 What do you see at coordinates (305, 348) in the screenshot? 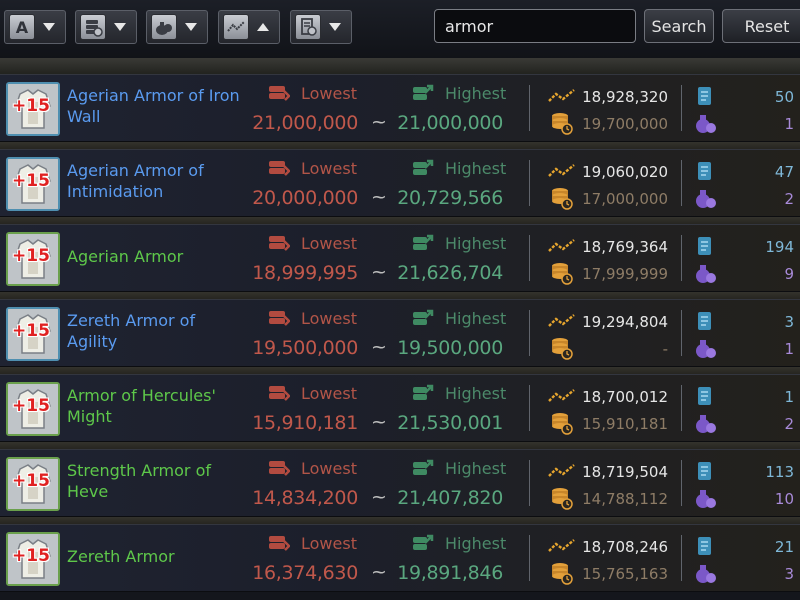
I see `lowest-price: 19,500,000` at bounding box center [305, 348].